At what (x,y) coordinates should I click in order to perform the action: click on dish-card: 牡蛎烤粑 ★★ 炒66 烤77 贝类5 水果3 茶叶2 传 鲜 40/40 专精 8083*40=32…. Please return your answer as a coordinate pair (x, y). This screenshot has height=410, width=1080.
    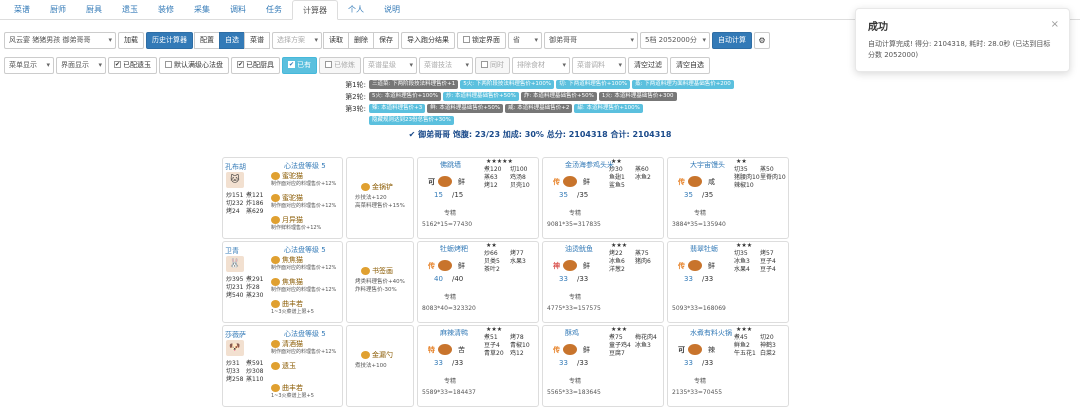
    Looking at the image, I should click on (478, 282).